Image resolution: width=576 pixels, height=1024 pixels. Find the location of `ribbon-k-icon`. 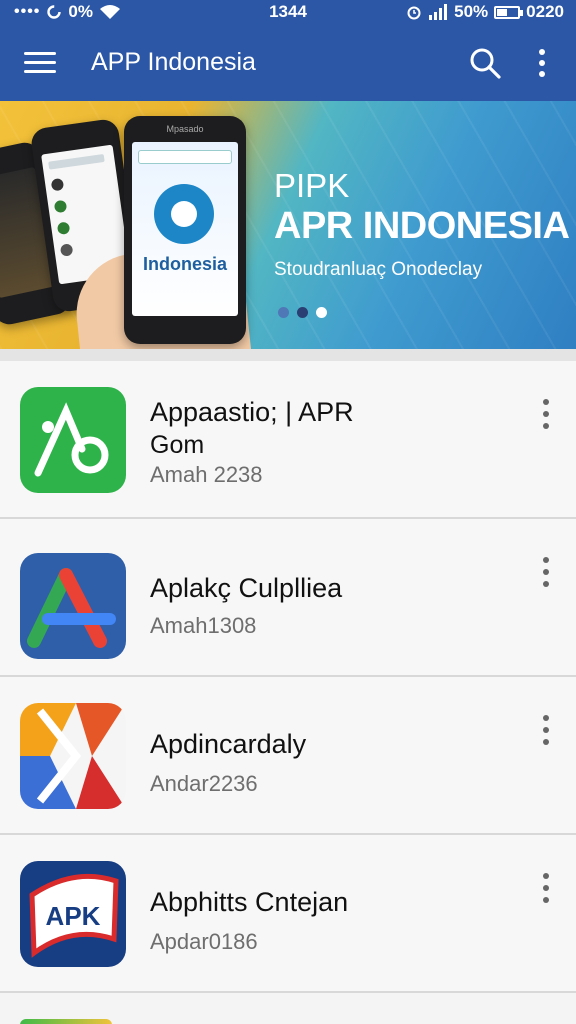

ribbon-k-icon is located at coordinates (73, 756).